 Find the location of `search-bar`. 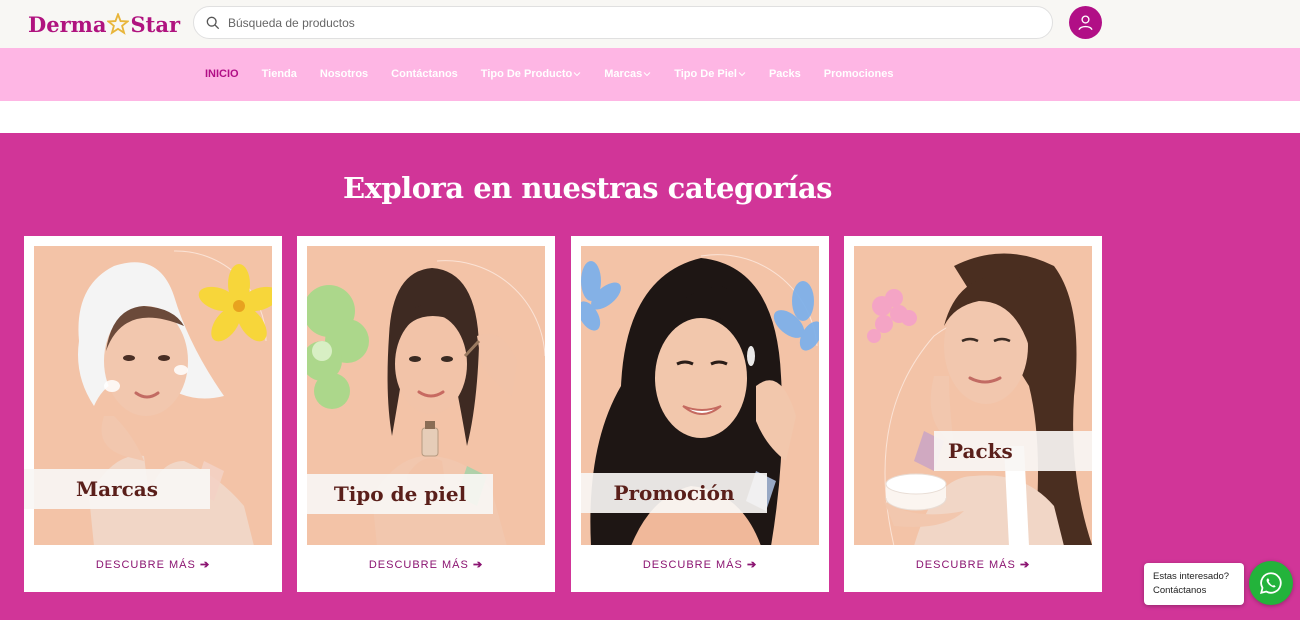

search-bar is located at coordinates (623, 22).